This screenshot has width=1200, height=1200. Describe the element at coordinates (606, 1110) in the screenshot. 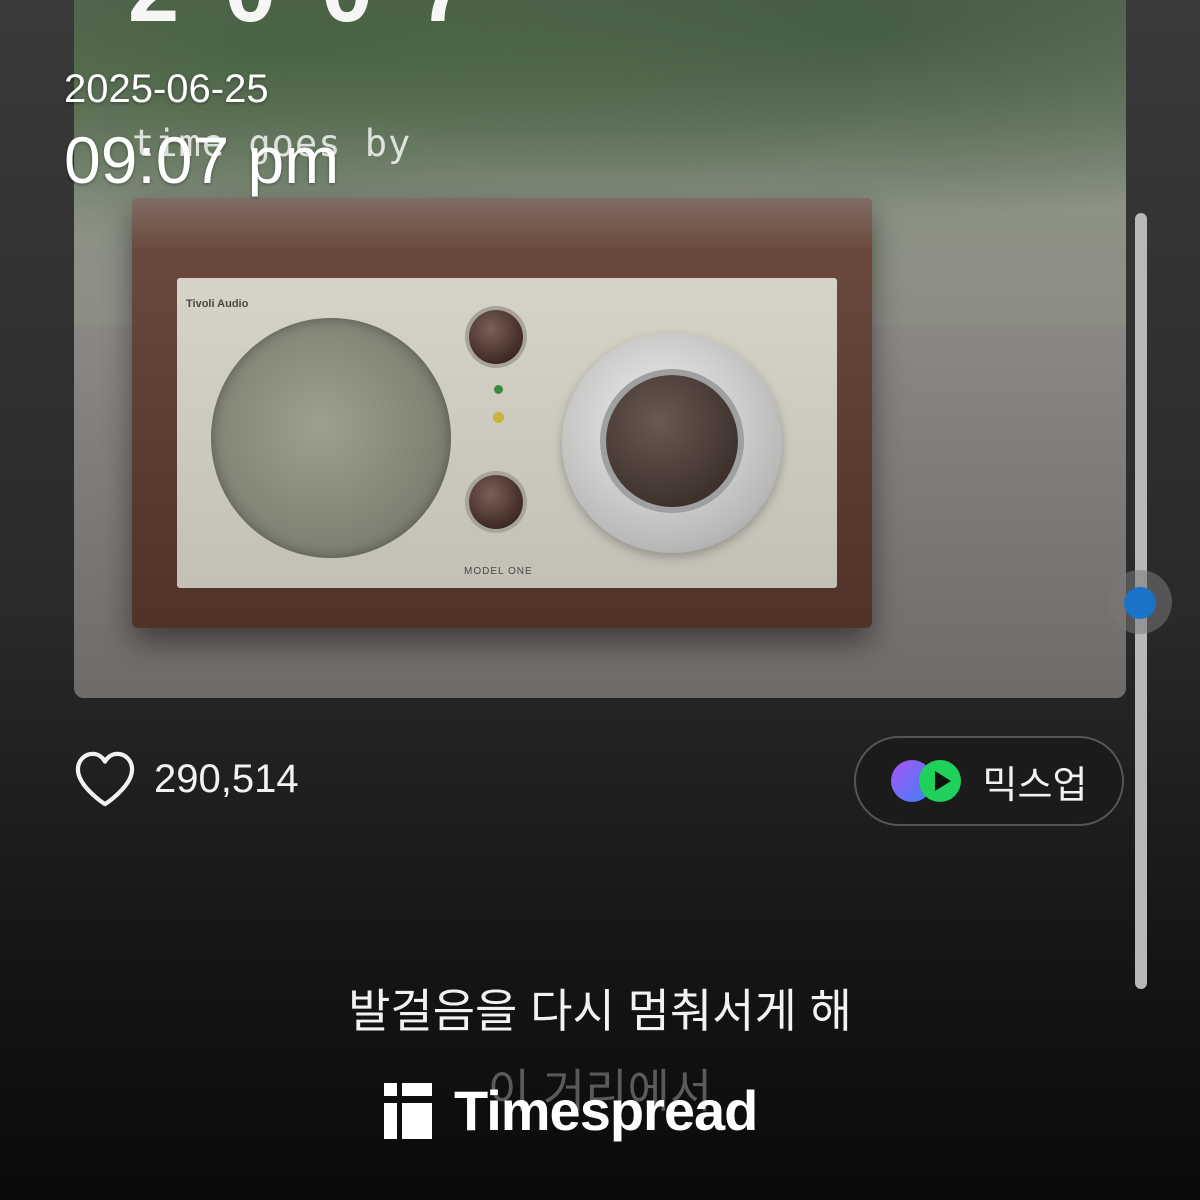

I see `watermark-text: Timespread` at that location.